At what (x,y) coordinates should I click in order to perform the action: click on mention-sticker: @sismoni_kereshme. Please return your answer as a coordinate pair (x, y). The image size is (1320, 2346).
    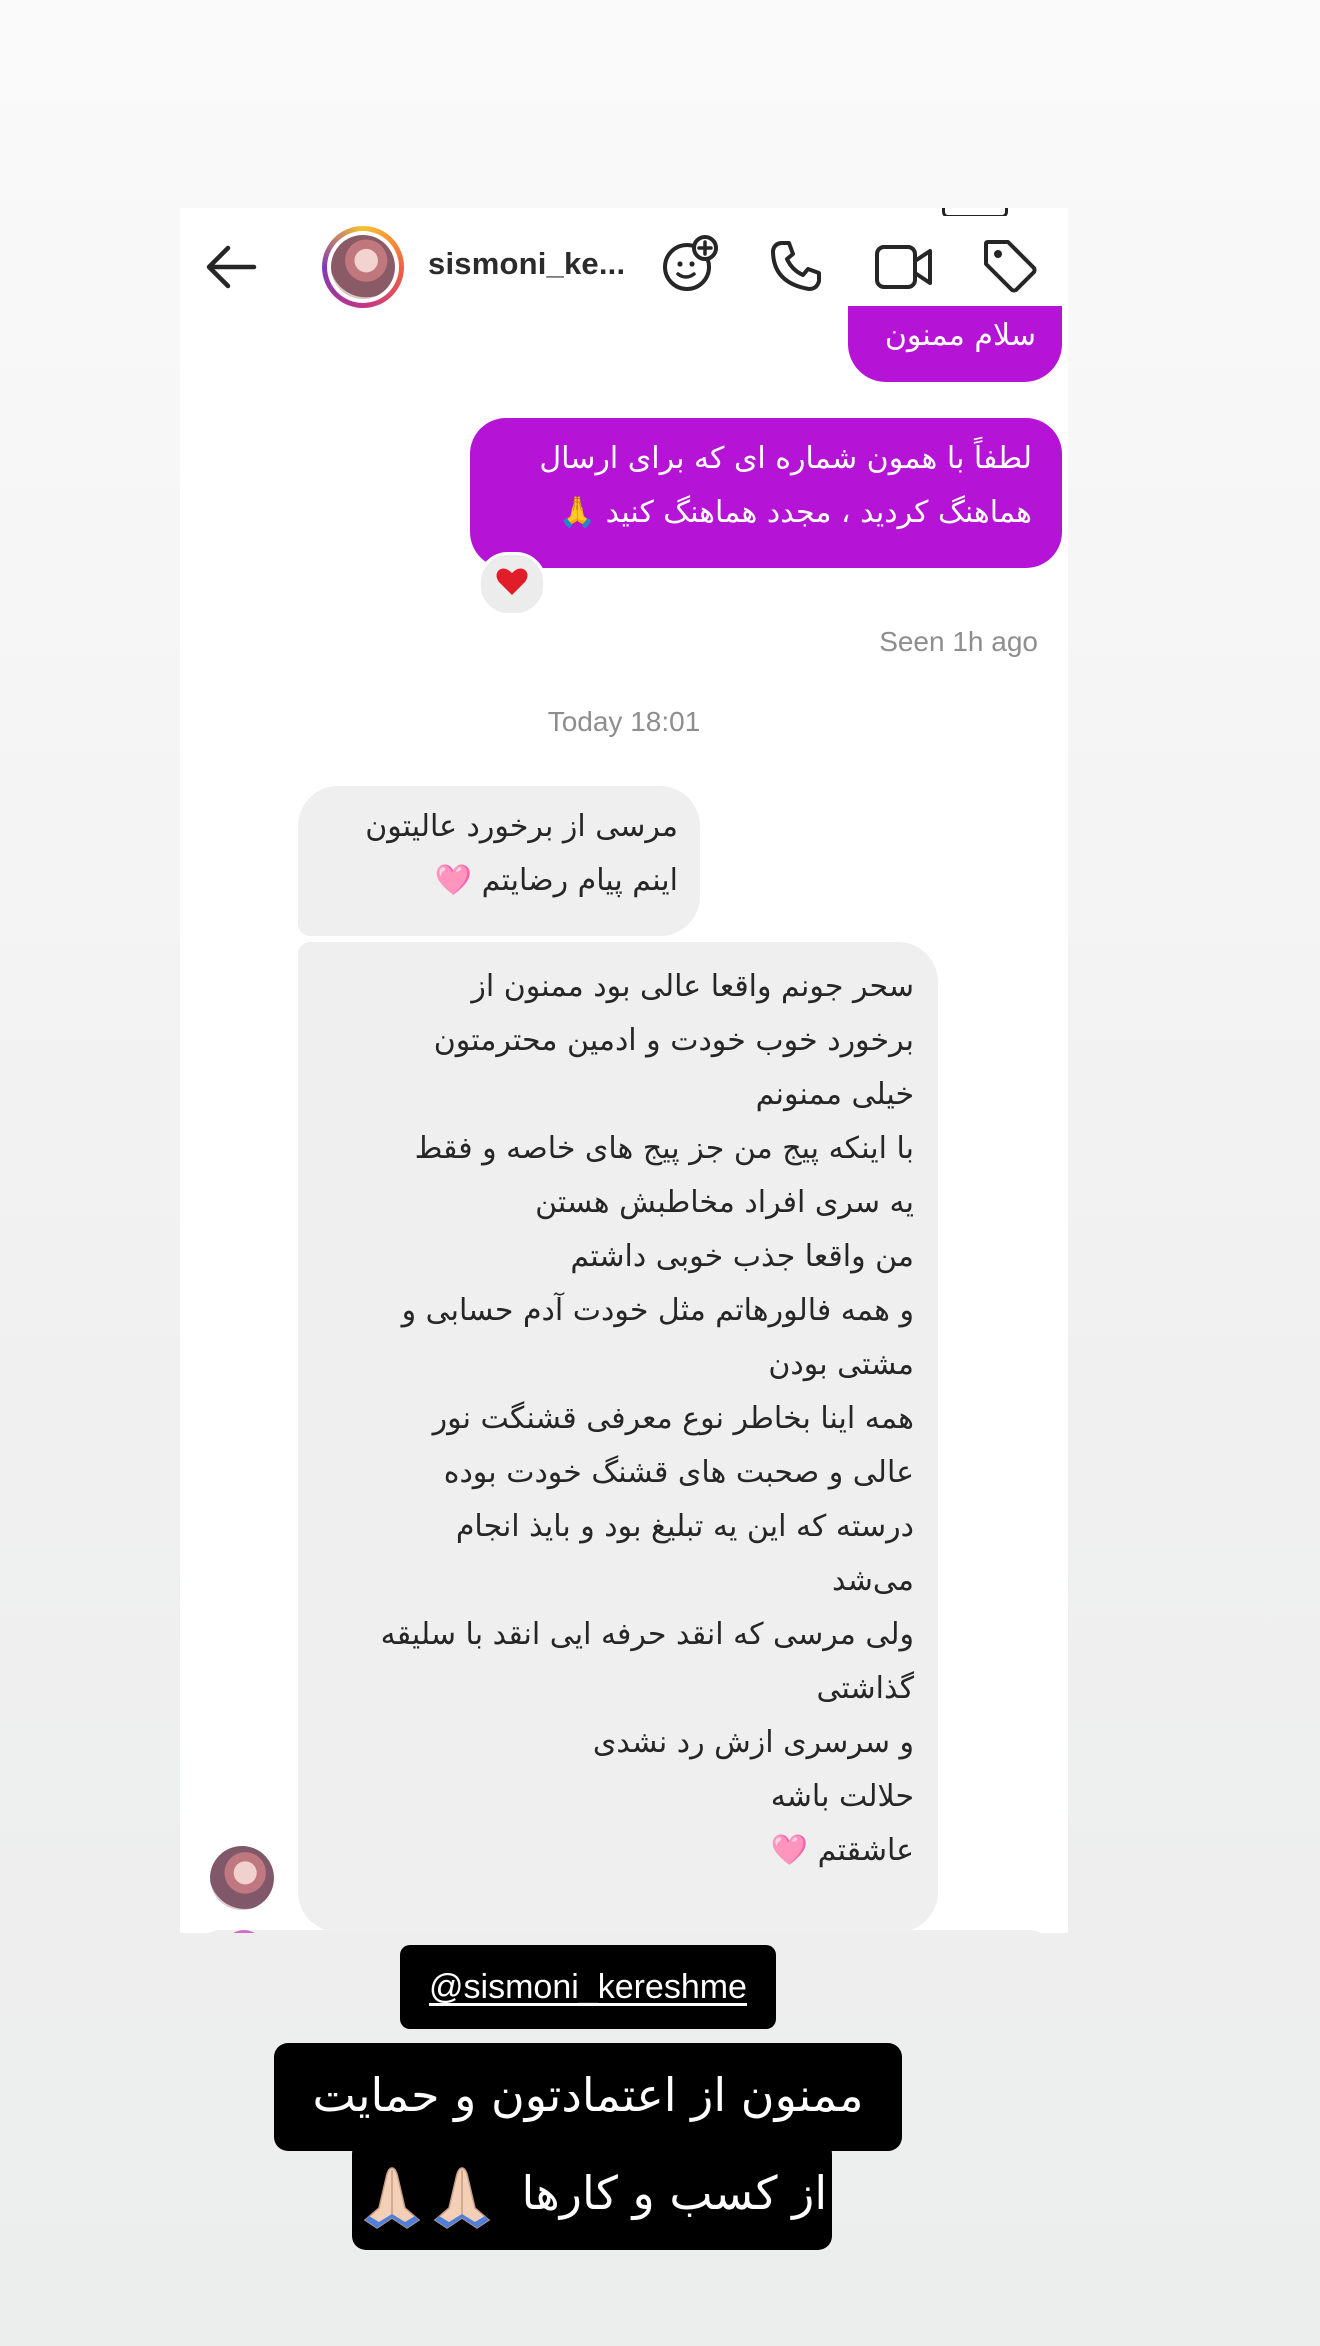
    Looking at the image, I should click on (588, 1987).